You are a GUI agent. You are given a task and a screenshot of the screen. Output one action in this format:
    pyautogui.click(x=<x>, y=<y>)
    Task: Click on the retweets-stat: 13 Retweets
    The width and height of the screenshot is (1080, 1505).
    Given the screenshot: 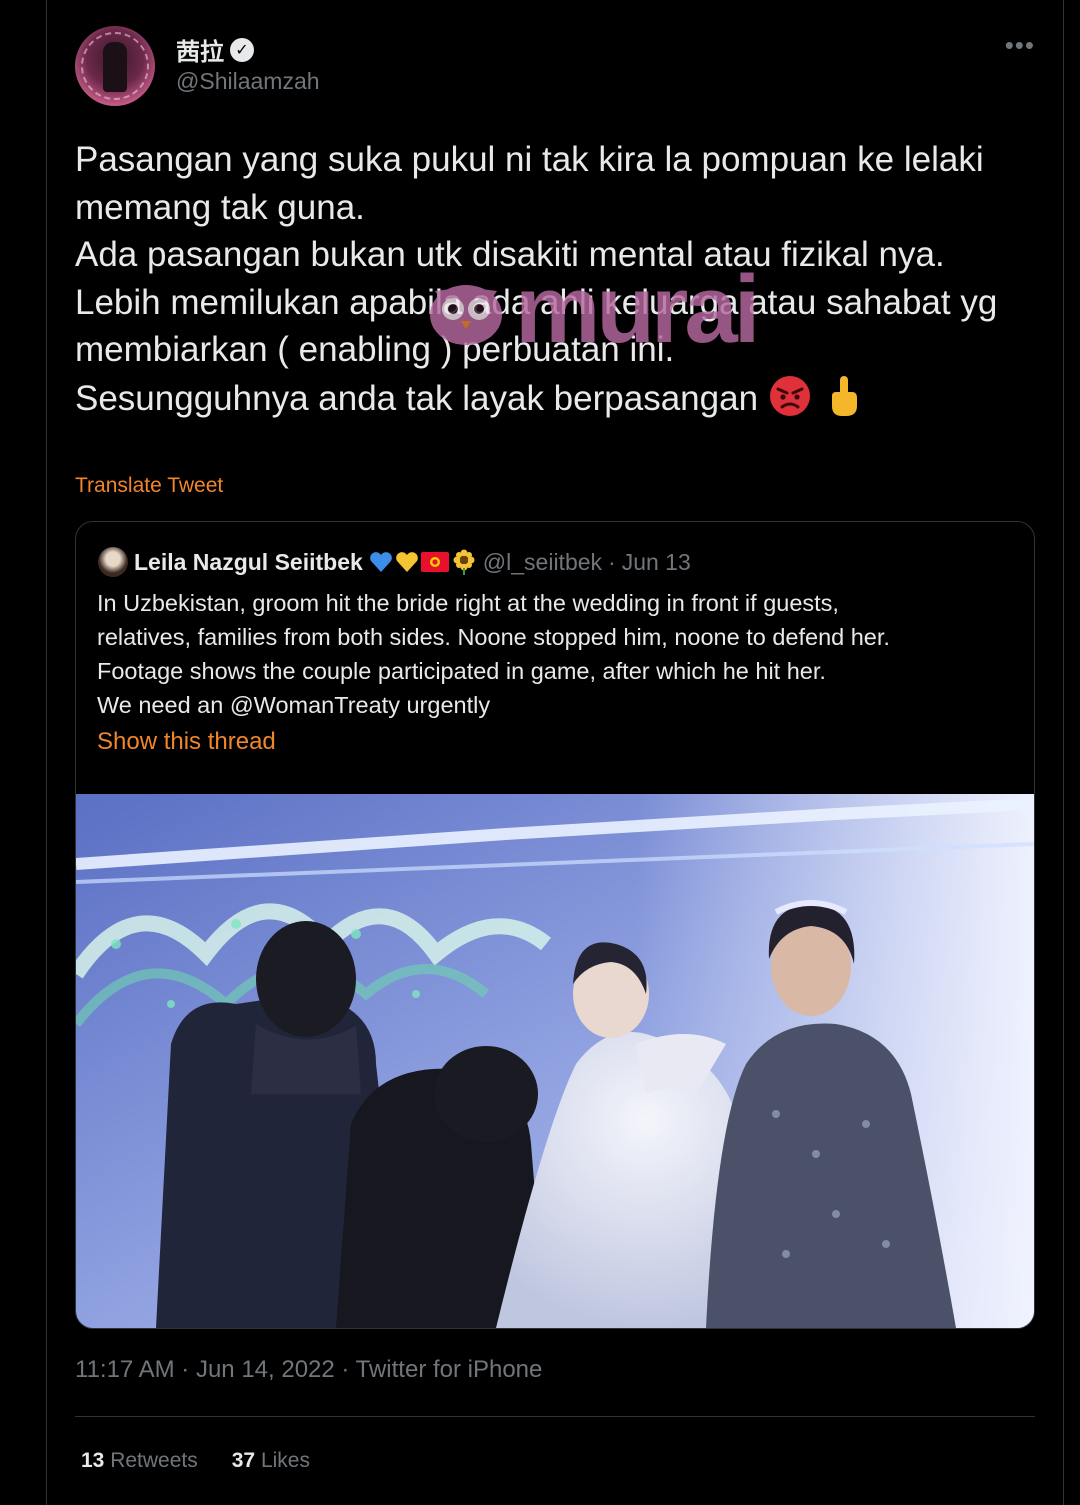 What is the action you would take?
    pyautogui.click(x=139, y=1461)
    